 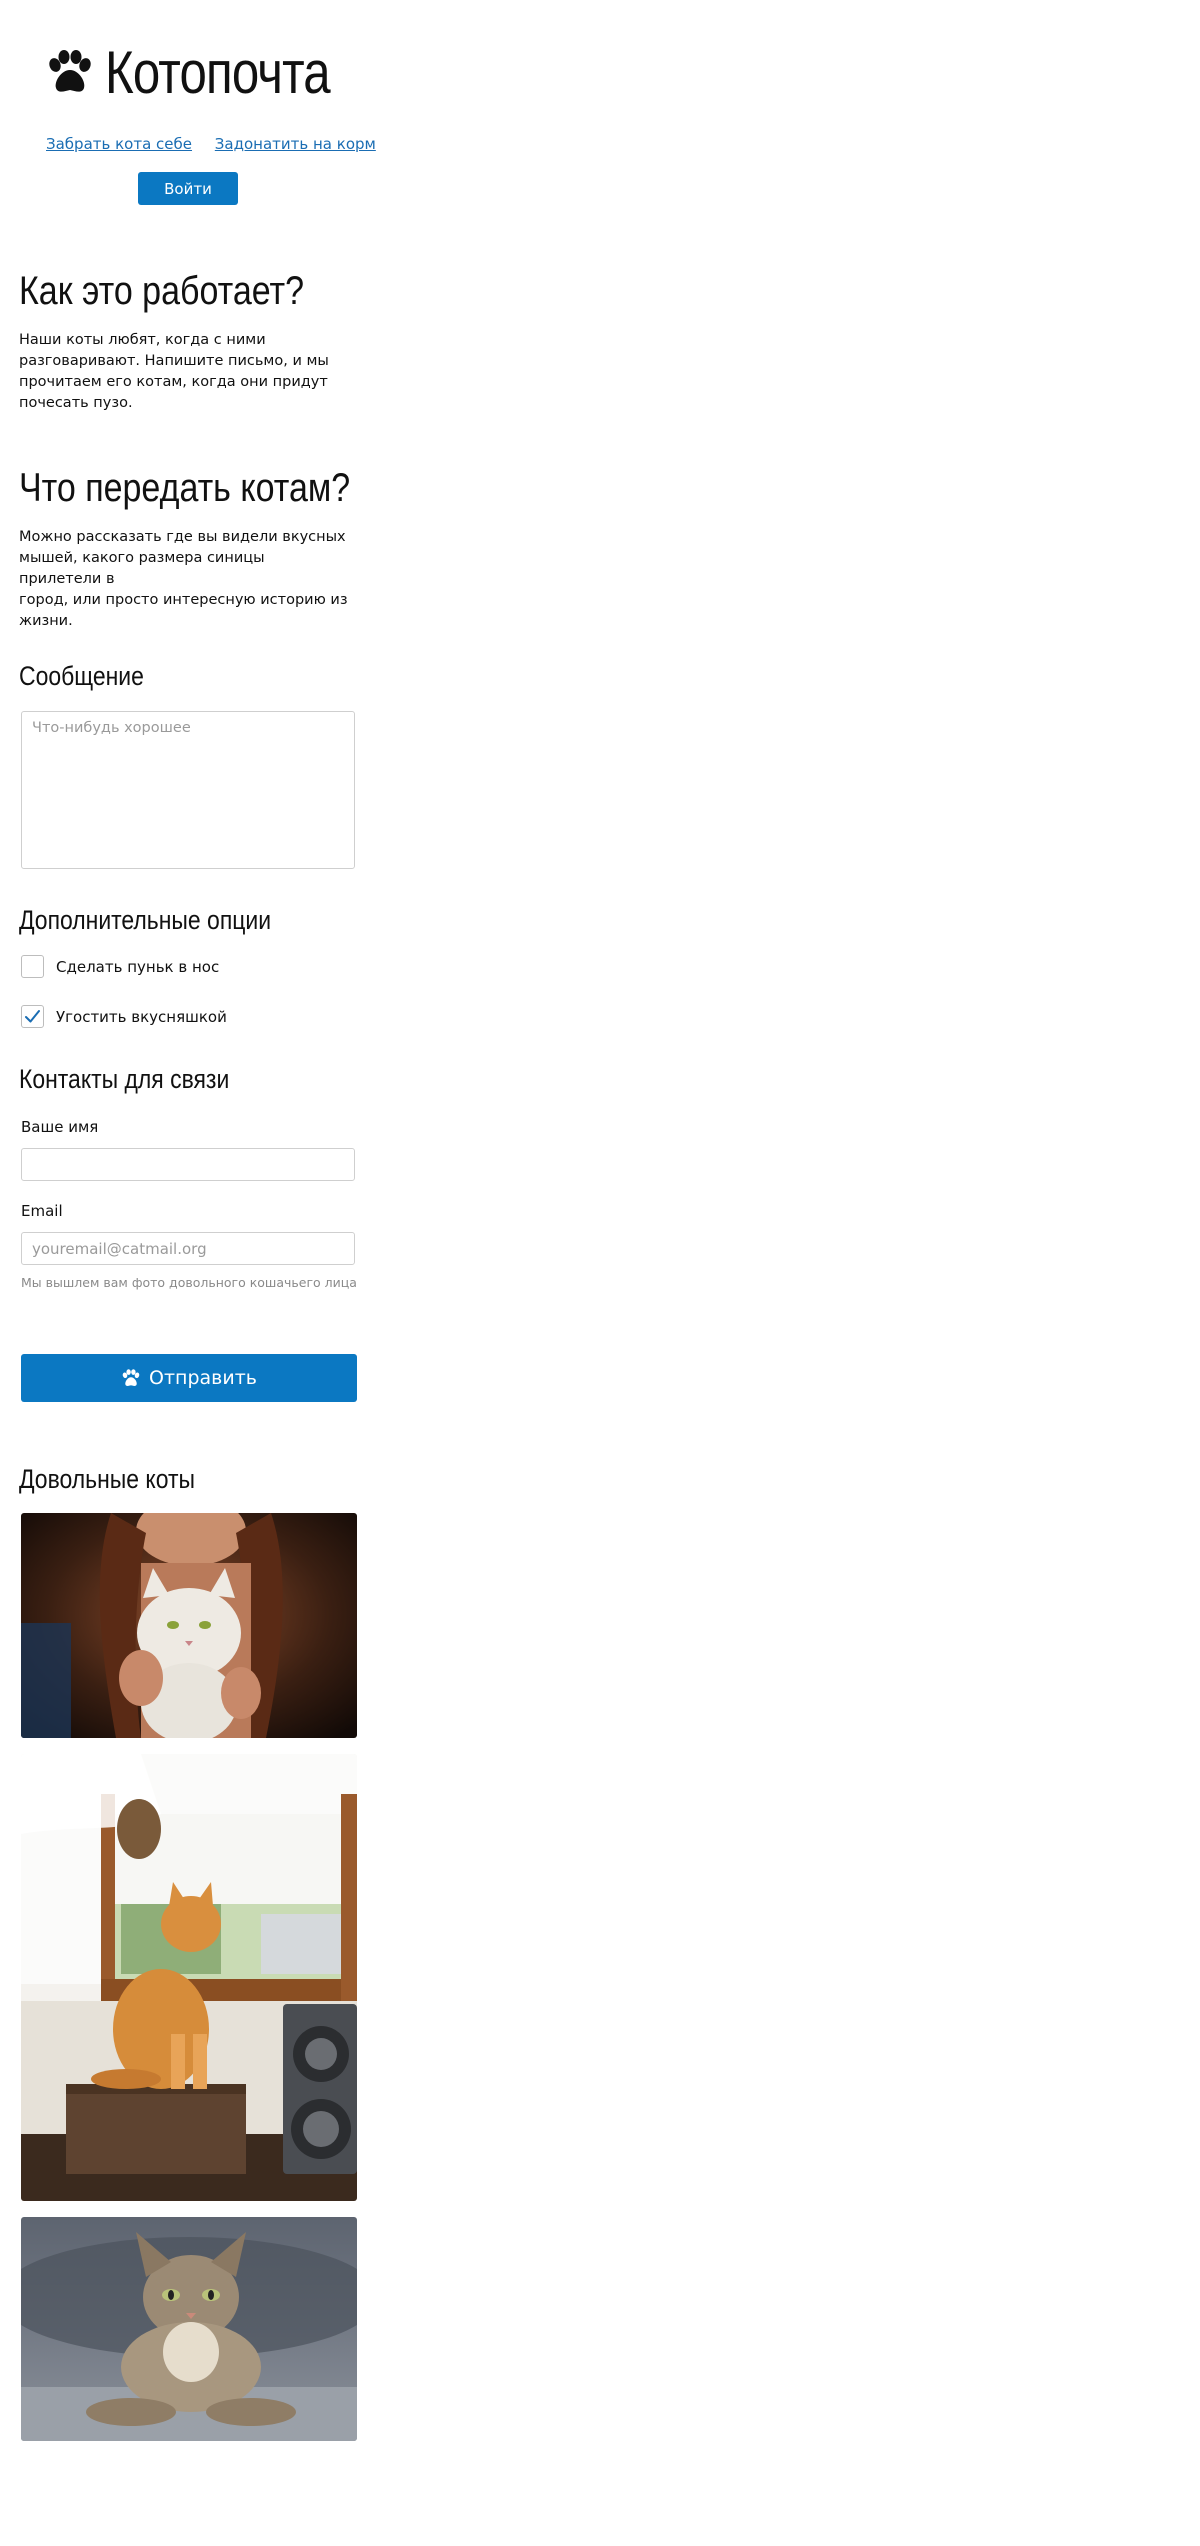 I want to click on checkmark-icon, so click(x=32, y=1016).